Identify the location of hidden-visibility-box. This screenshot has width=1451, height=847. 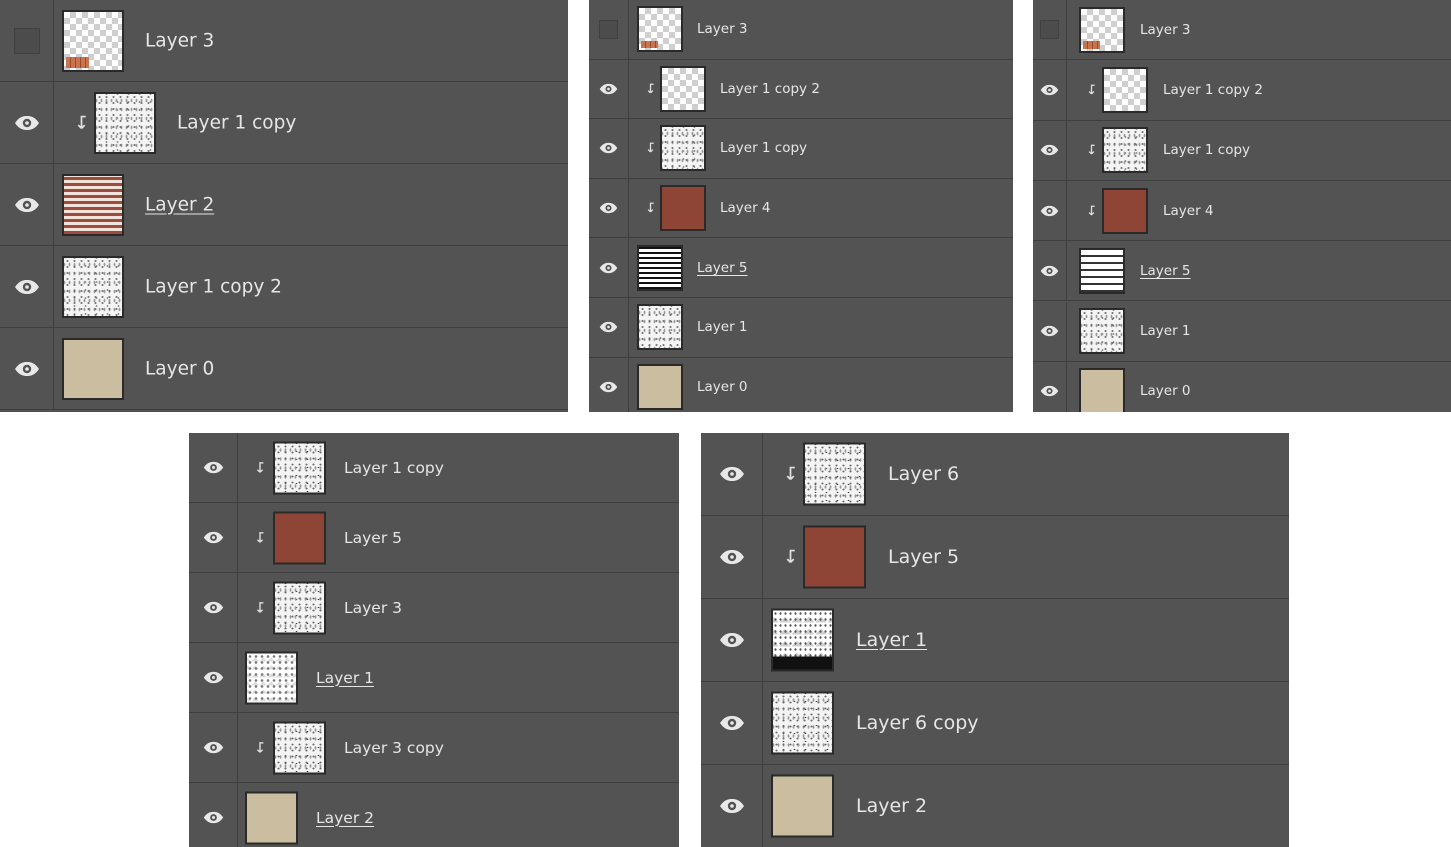
(1049, 30).